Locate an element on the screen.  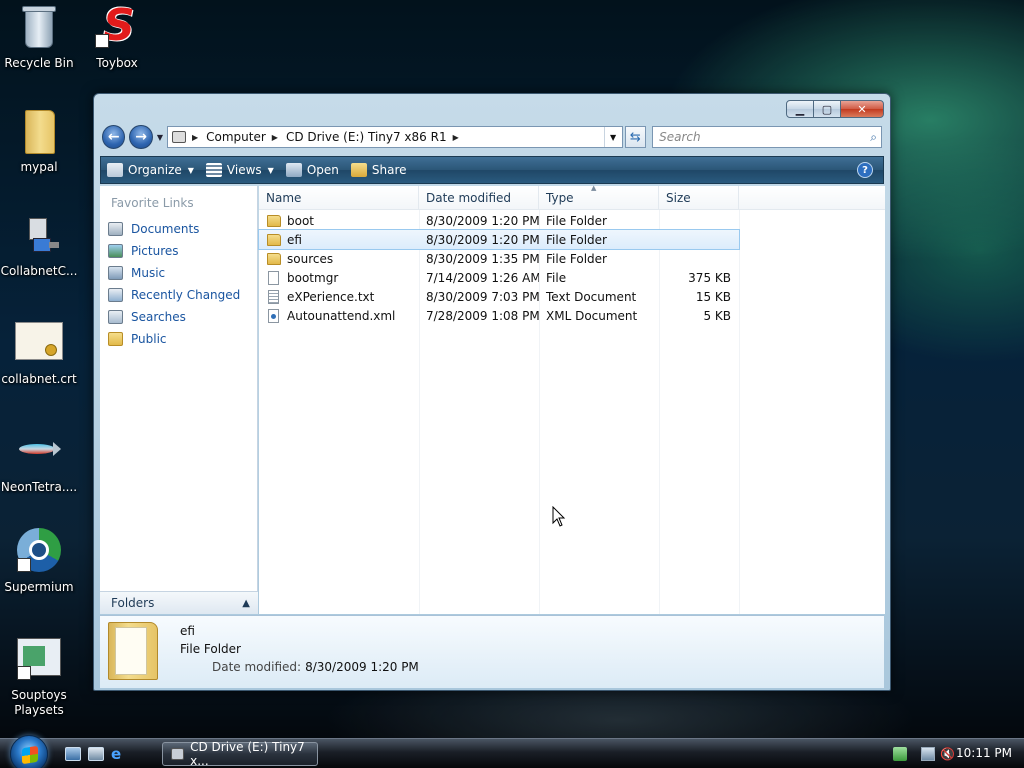
file-date: 8/30/2009 1:20 PM is located at coordinates (482, 239).